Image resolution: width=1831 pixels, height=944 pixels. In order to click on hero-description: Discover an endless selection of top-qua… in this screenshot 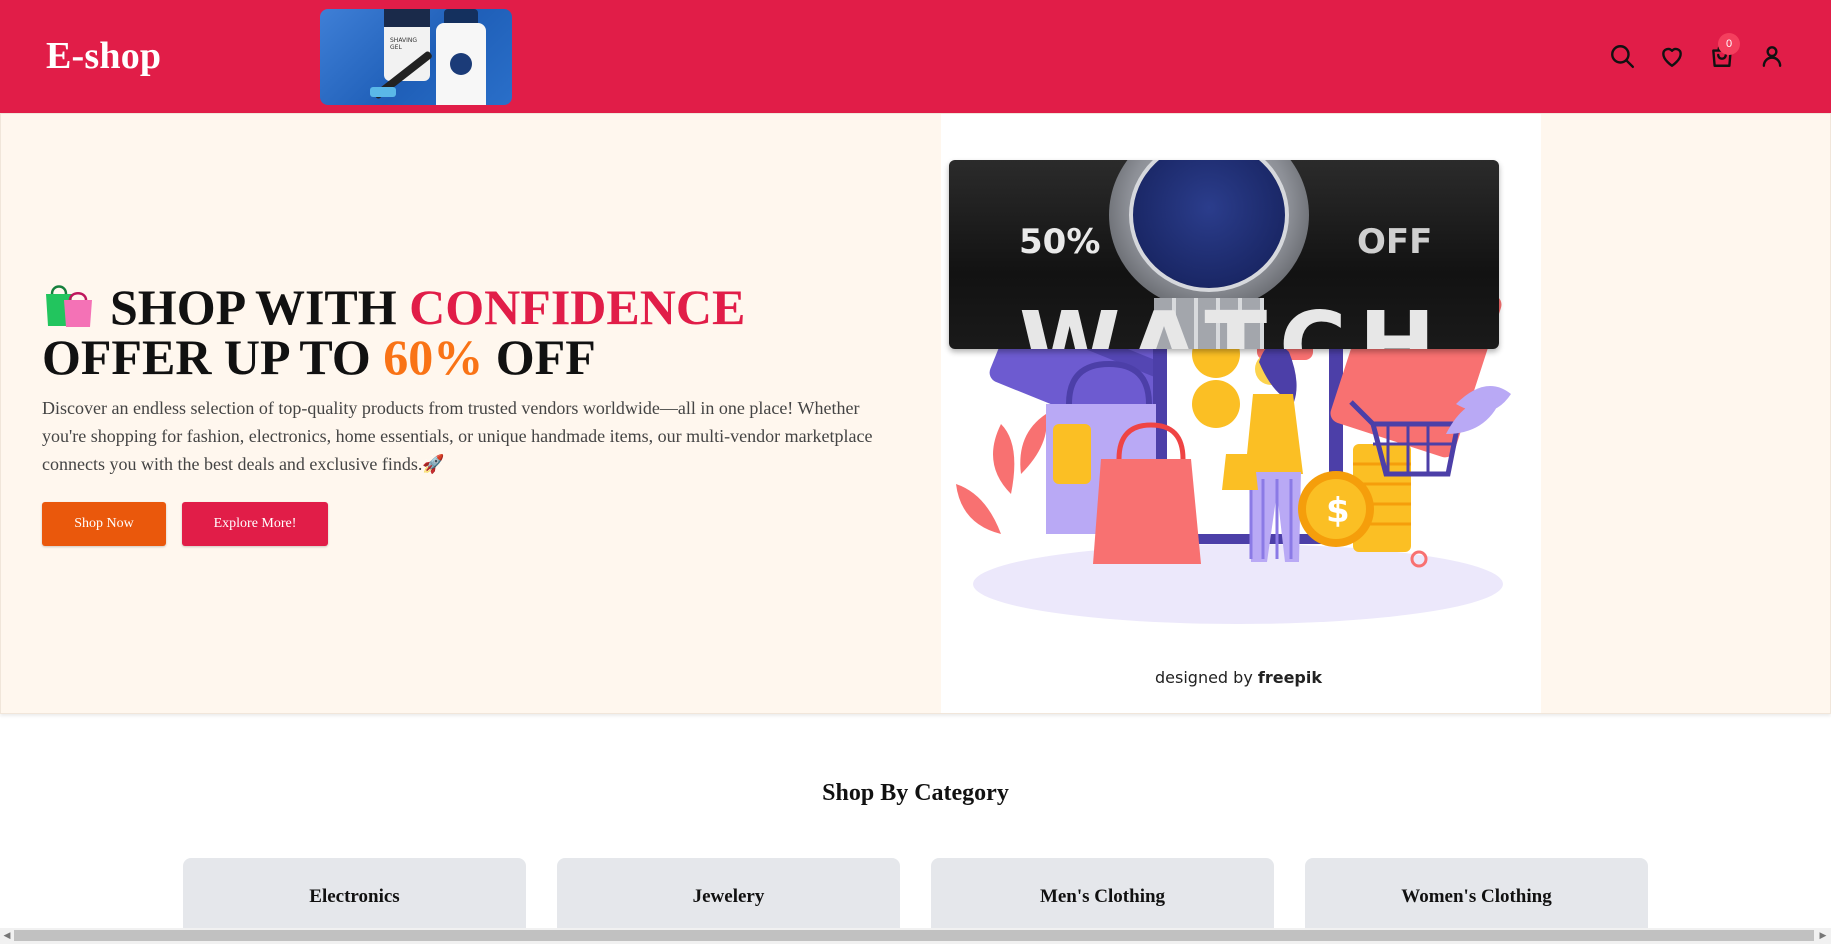, I will do `click(457, 436)`.